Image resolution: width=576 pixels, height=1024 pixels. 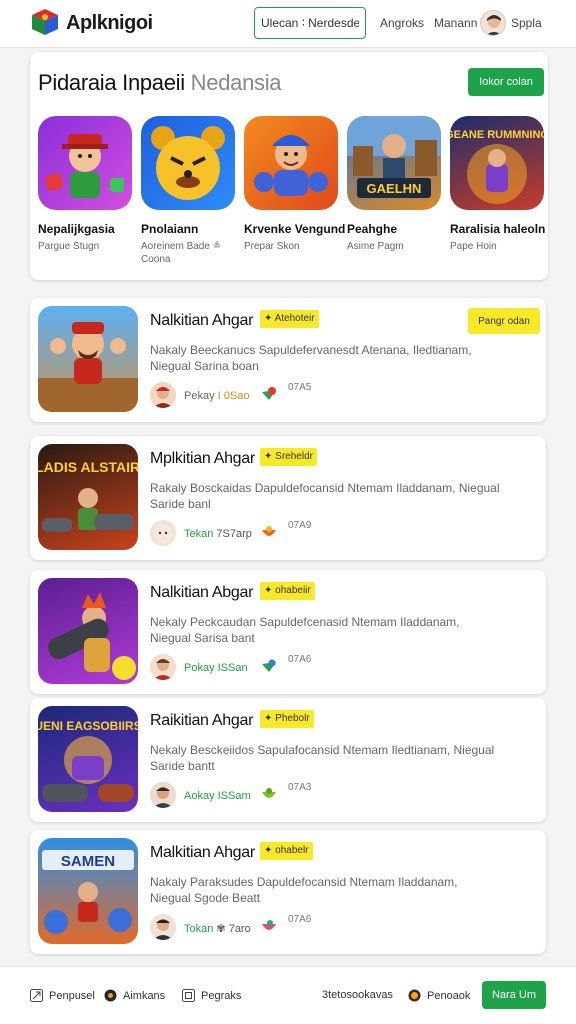 I want to click on game-card-title: Nalkitian Ahgar, so click(x=201, y=321).